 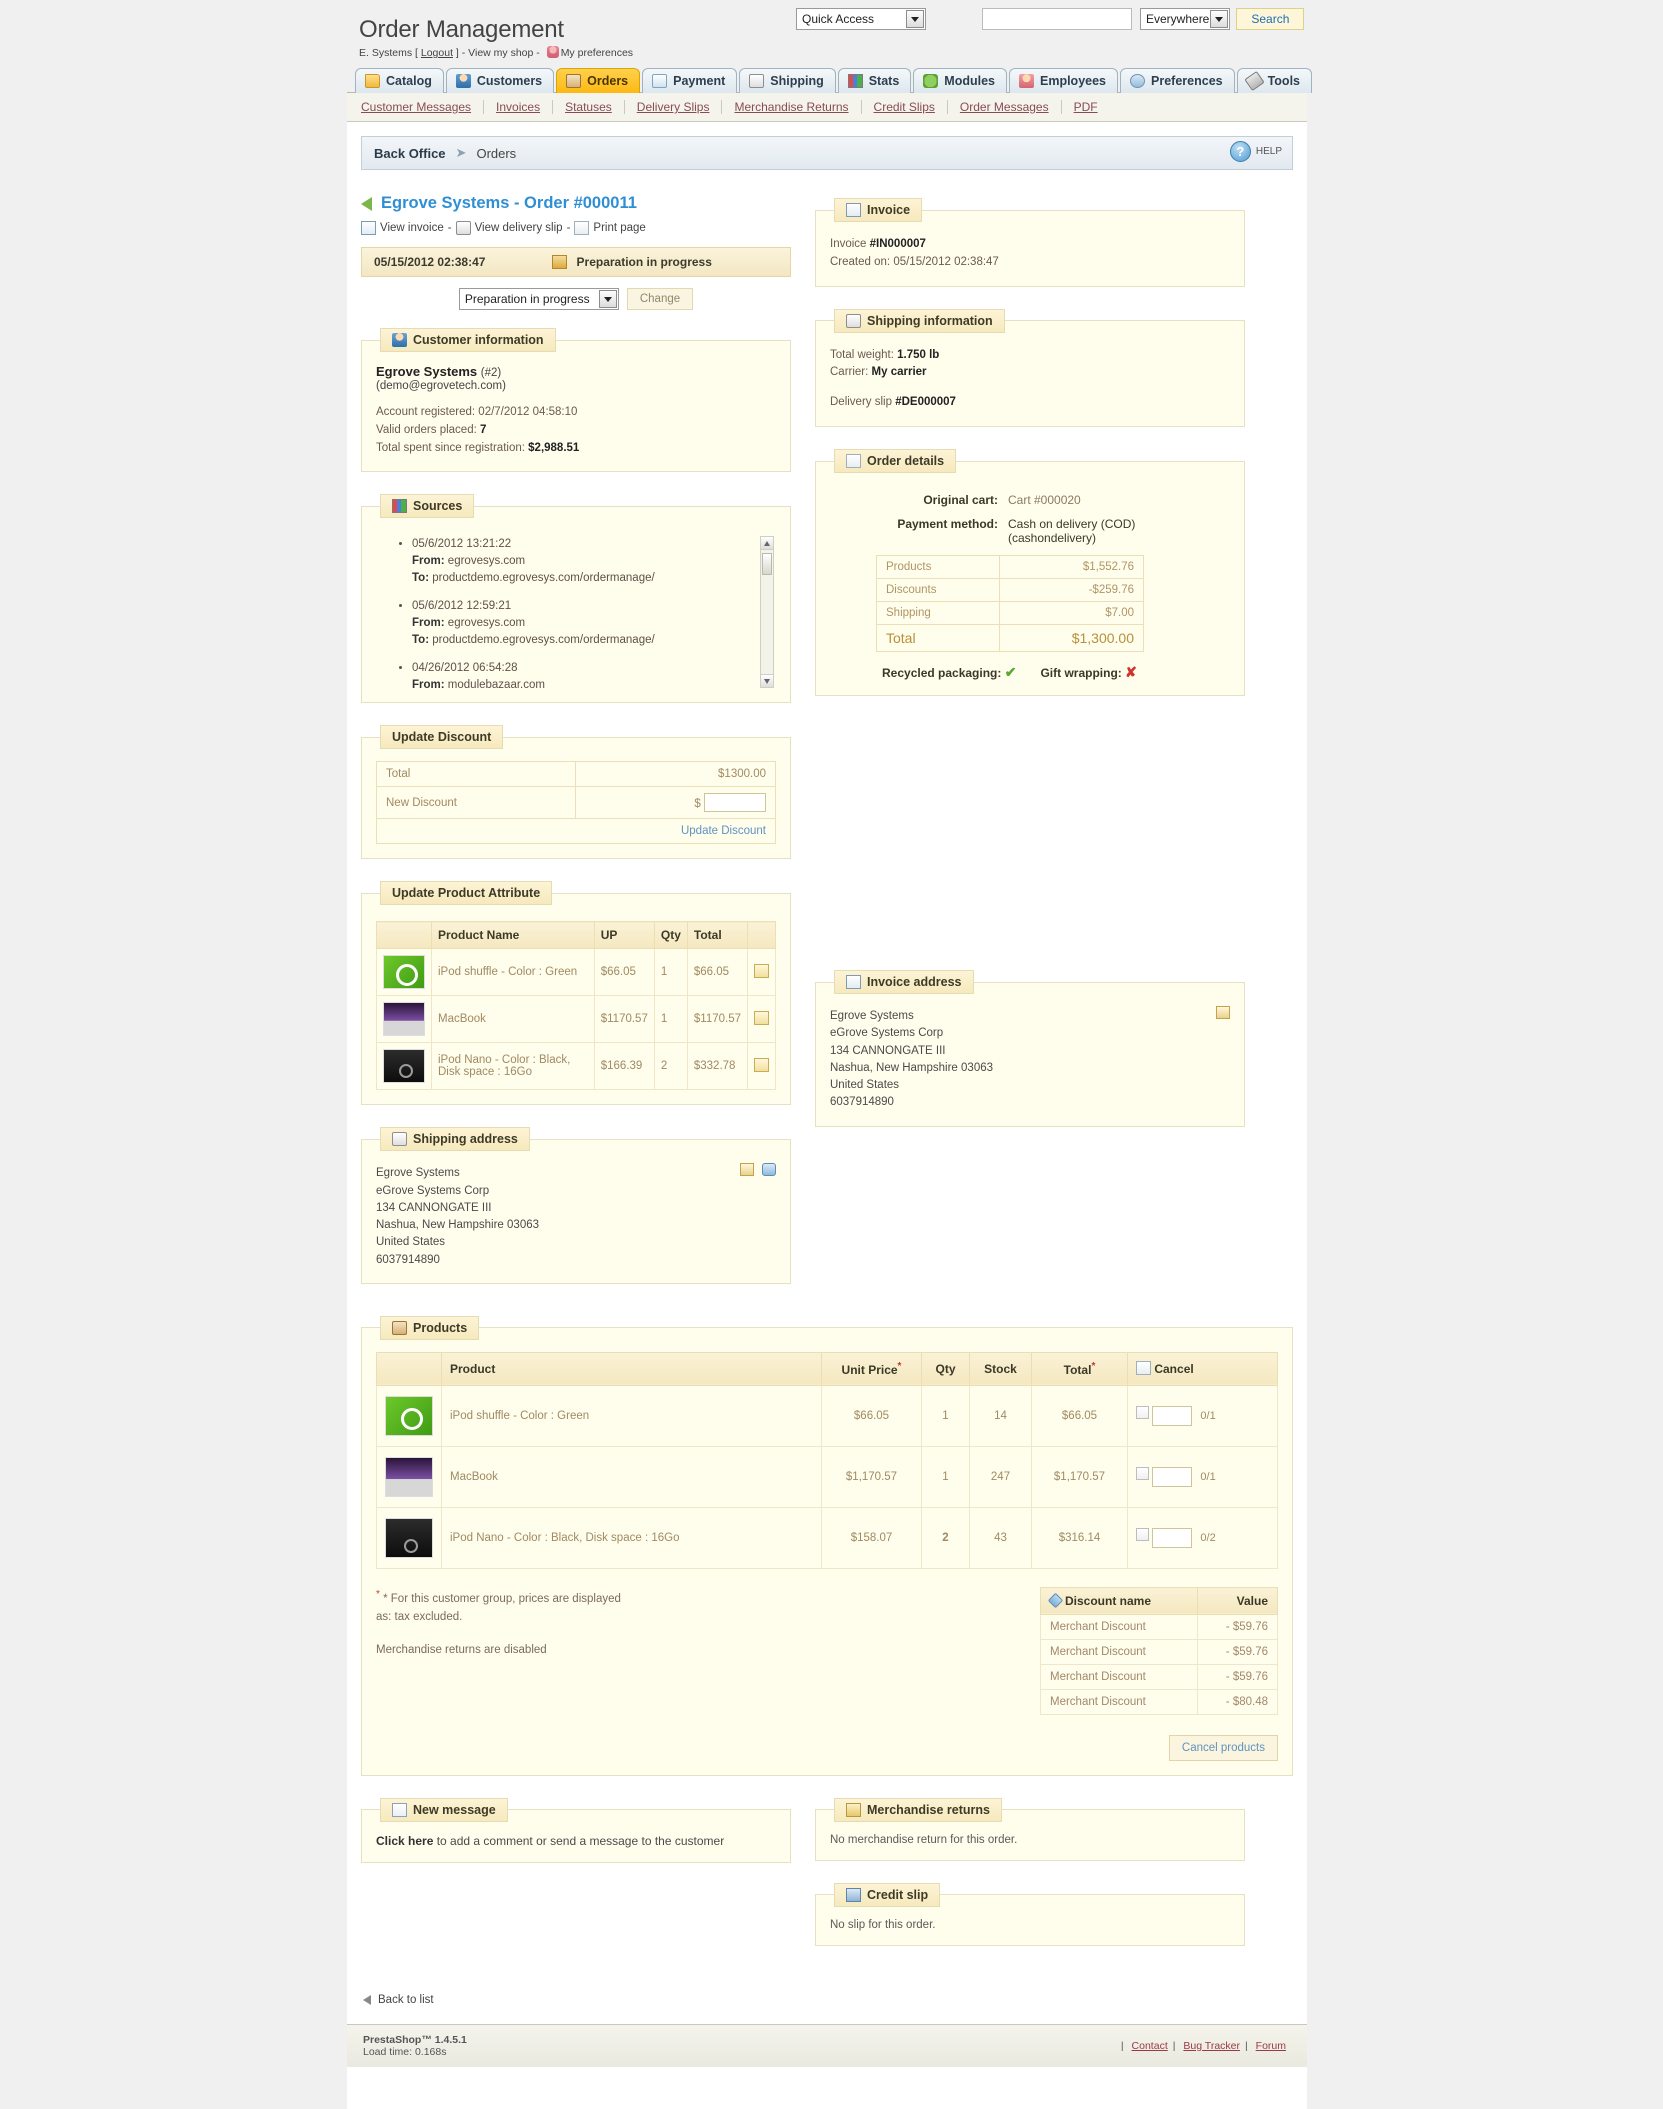 I want to click on cancel-fraction: 0/1, so click(x=1208, y=1415).